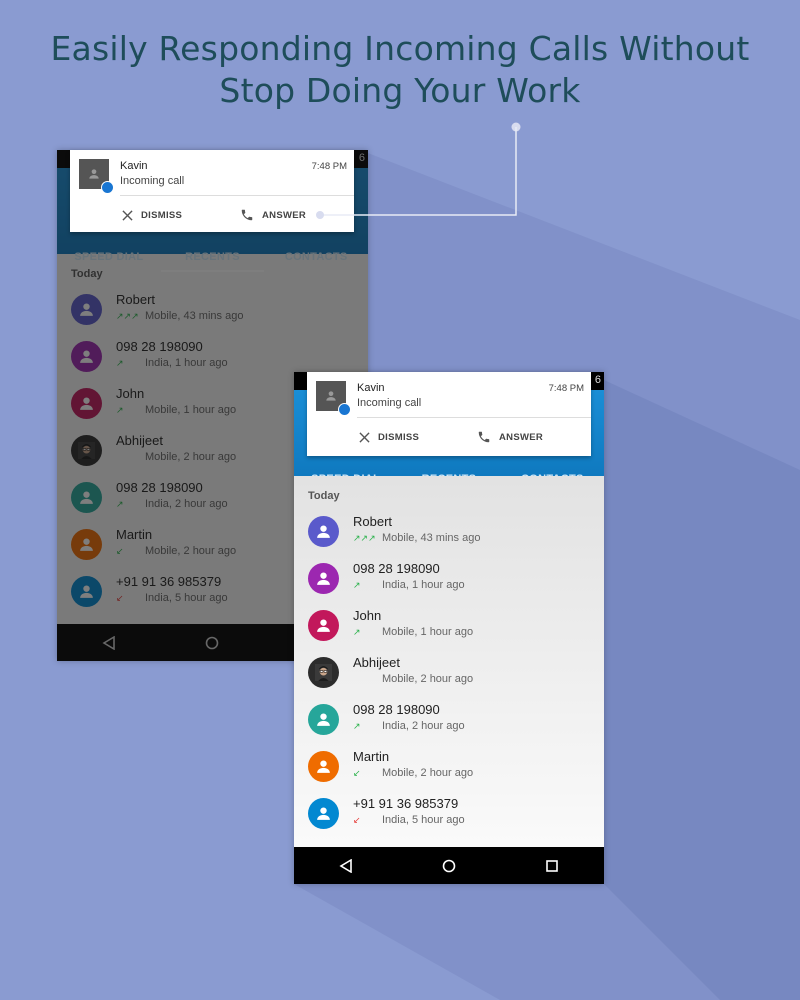 The height and width of the screenshot is (1000, 800). What do you see at coordinates (346, 866) in the screenshot?
I see `back-icon` at bounding box center [346, 866].